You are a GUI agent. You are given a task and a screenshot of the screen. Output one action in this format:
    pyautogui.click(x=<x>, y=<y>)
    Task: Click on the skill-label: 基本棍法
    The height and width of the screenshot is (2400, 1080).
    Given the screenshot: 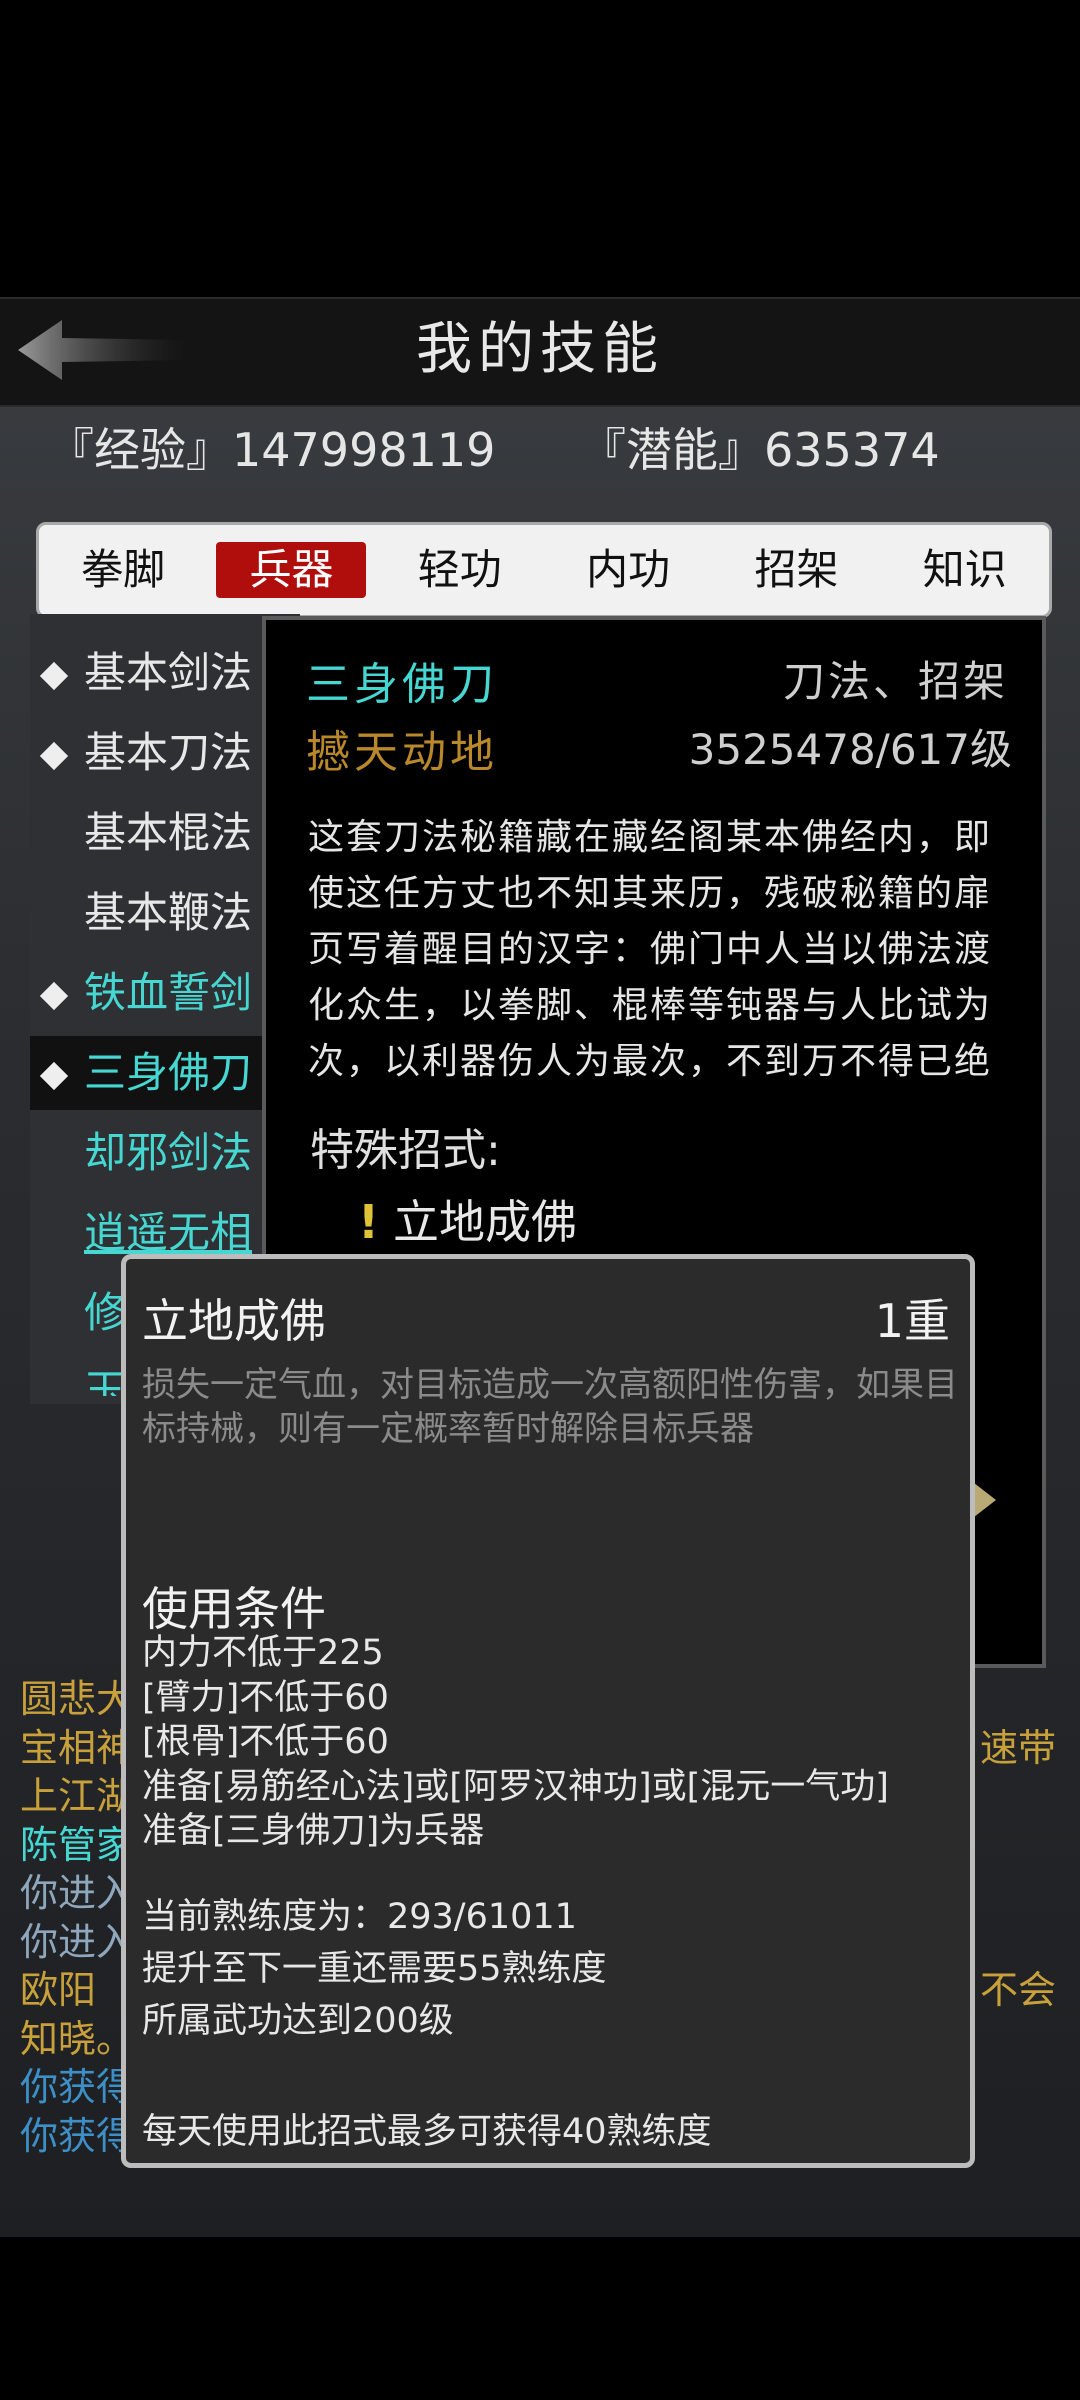 What is the action you would take?
    pyautogui.click(x=168, y=832)
    